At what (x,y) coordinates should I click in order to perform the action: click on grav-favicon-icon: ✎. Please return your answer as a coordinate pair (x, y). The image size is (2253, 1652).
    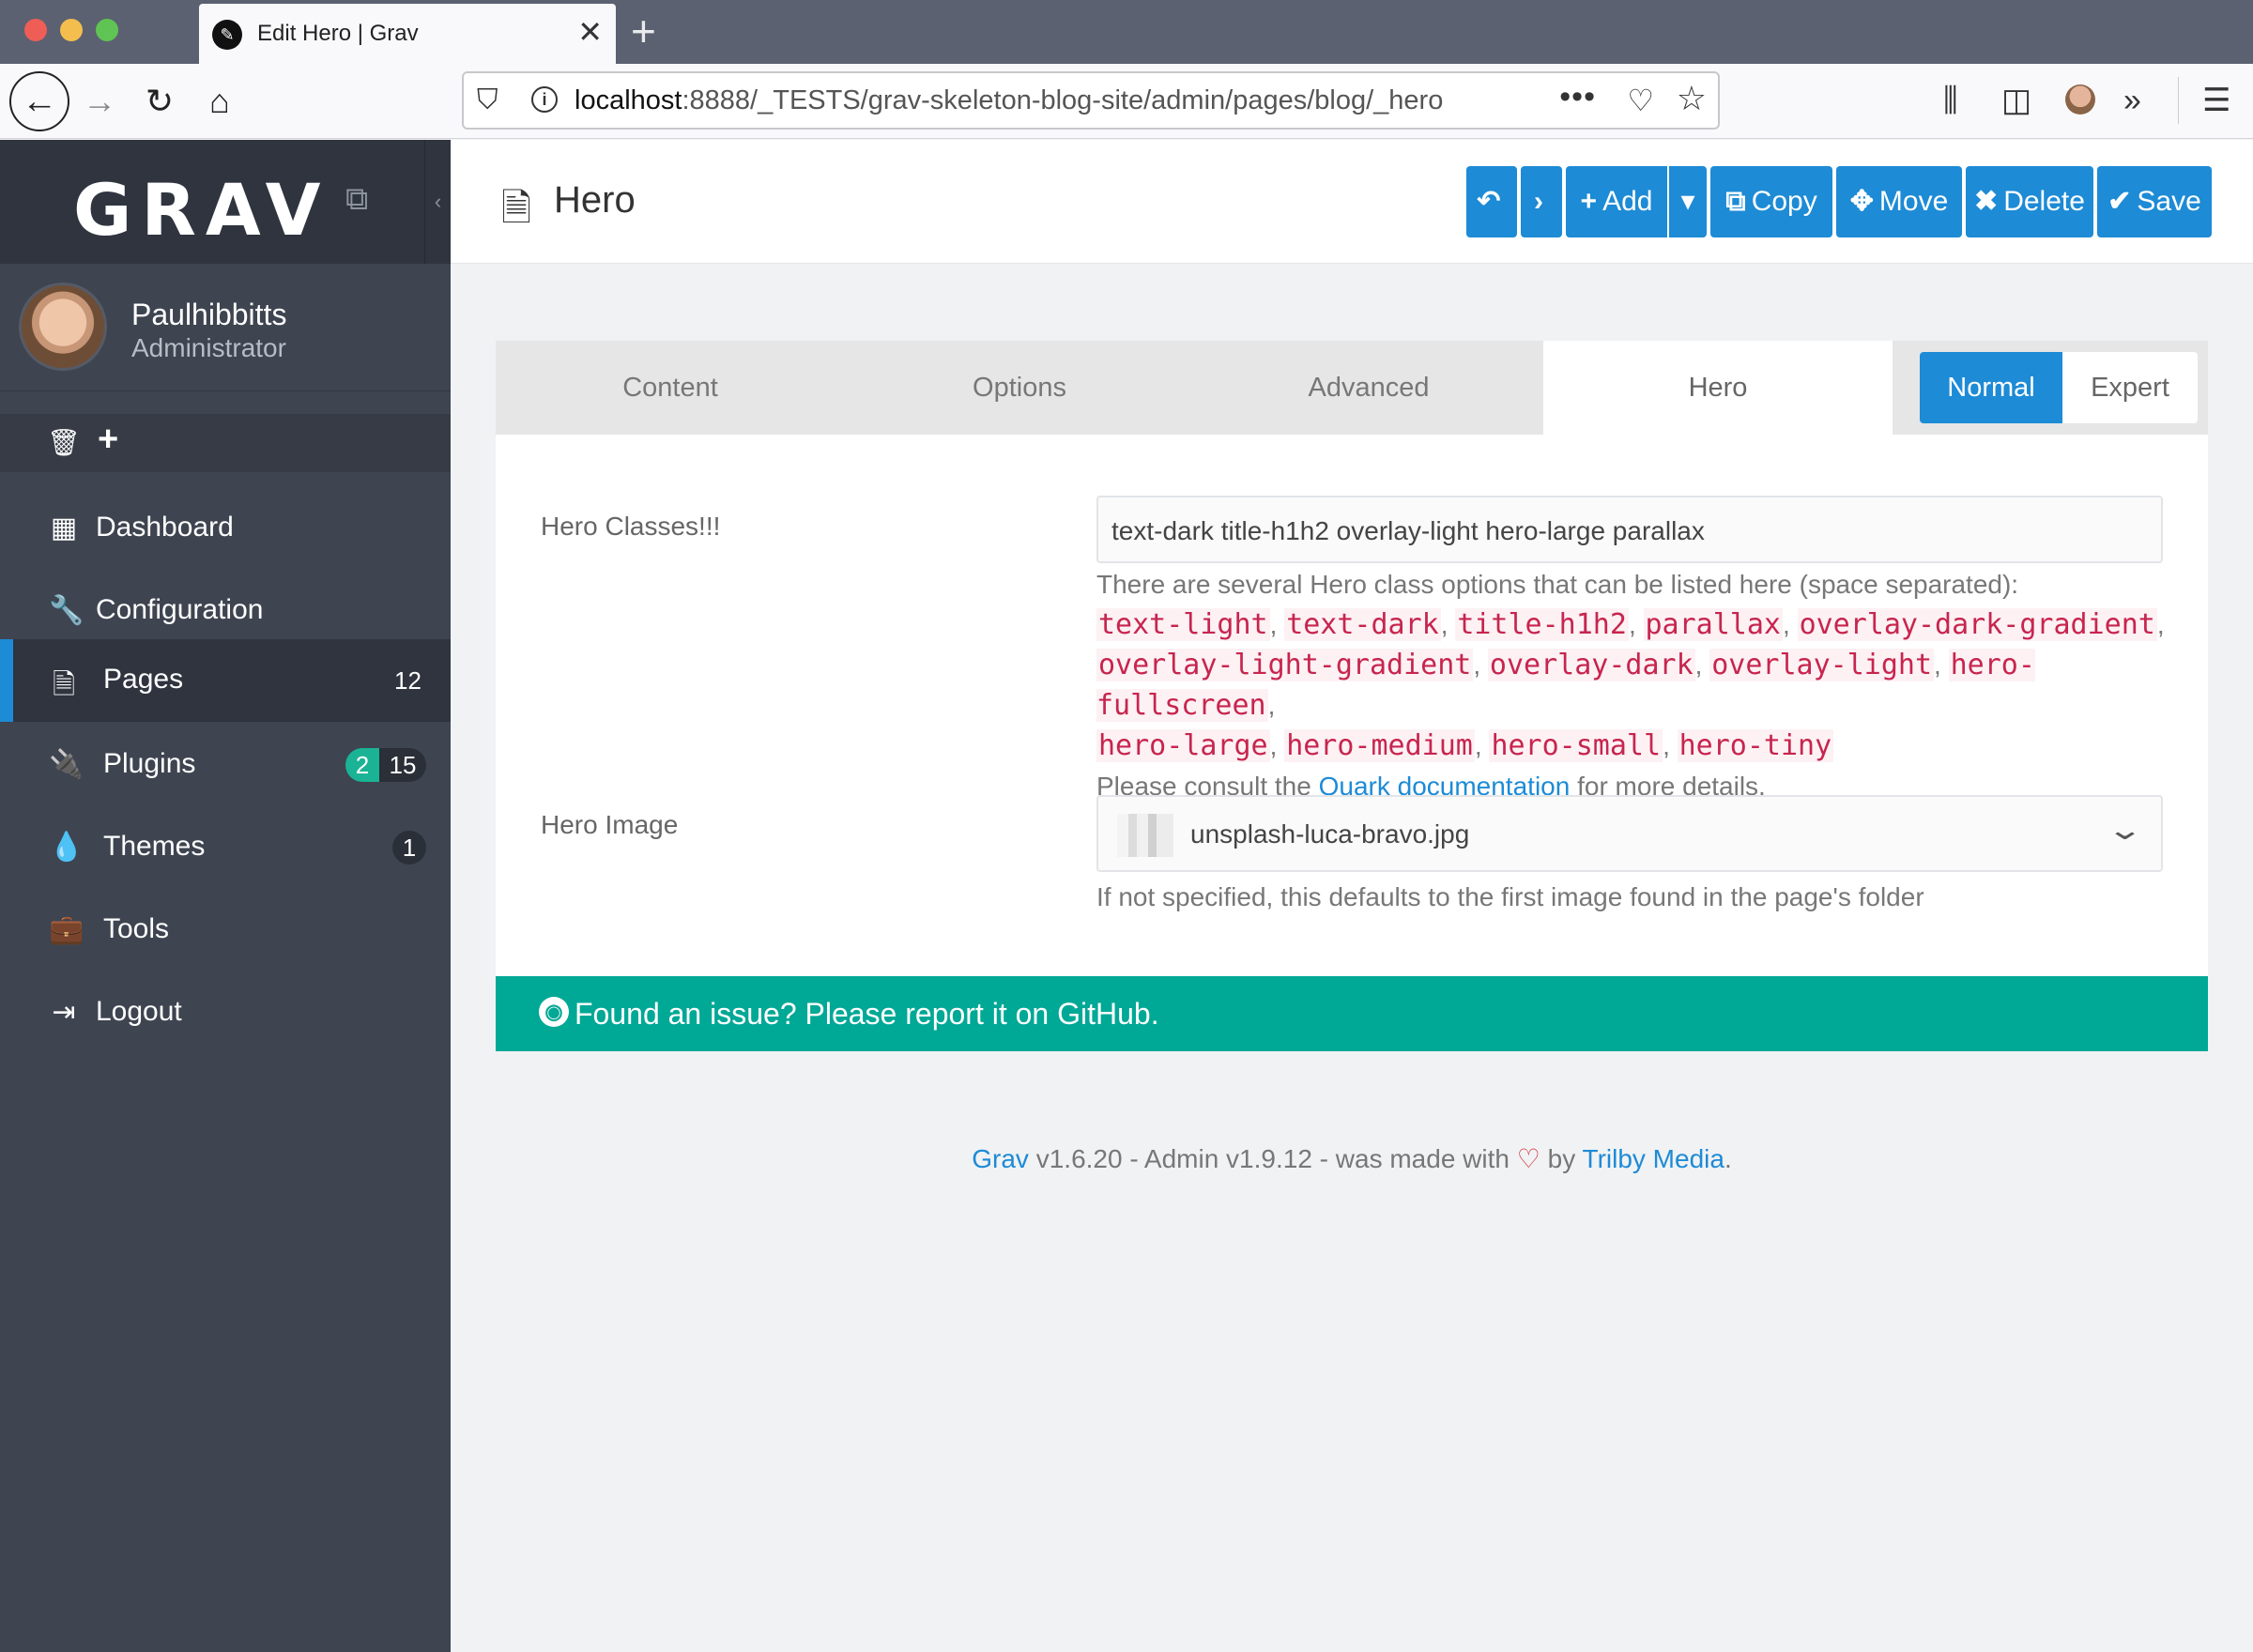
    Looking at the image, I should click on (227, 35).